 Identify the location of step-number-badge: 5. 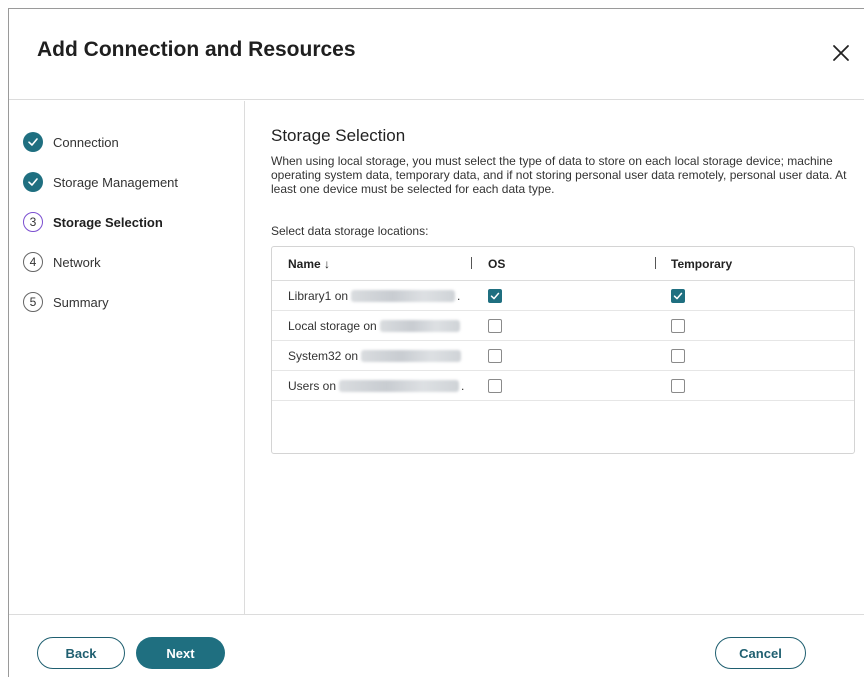
(33, 302).